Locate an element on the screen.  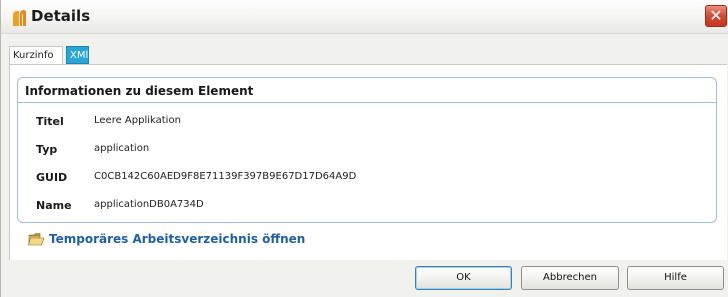
close-button: ✕ is located at coordinates (716, 16).